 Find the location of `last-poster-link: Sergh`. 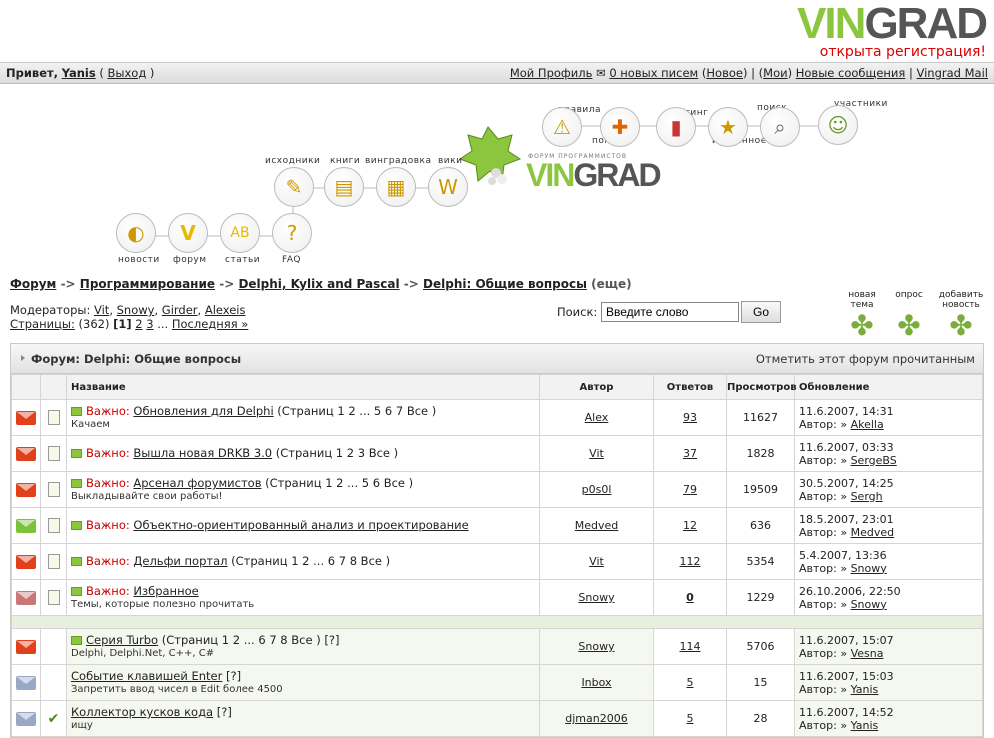

last-poster-link: Sergh is located at coordinates (867, 496).